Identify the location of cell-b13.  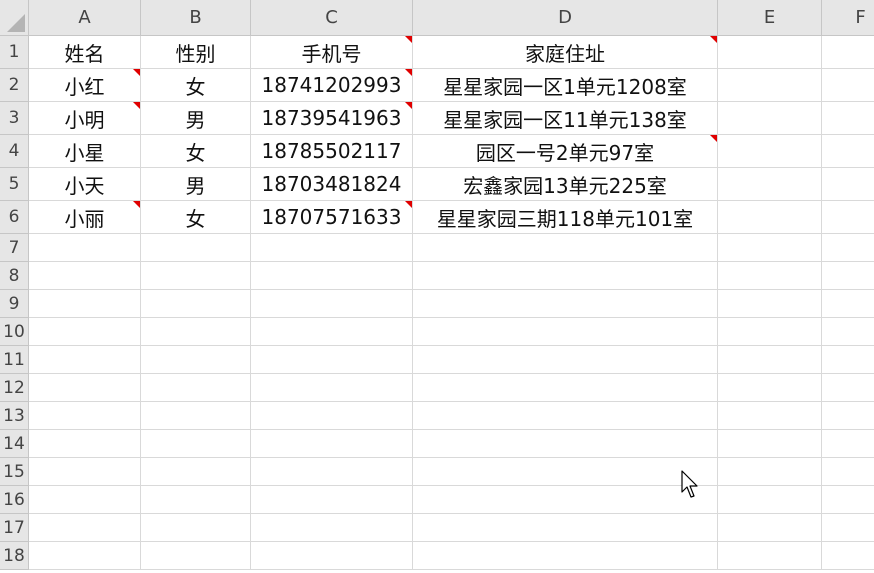
(196, 416).